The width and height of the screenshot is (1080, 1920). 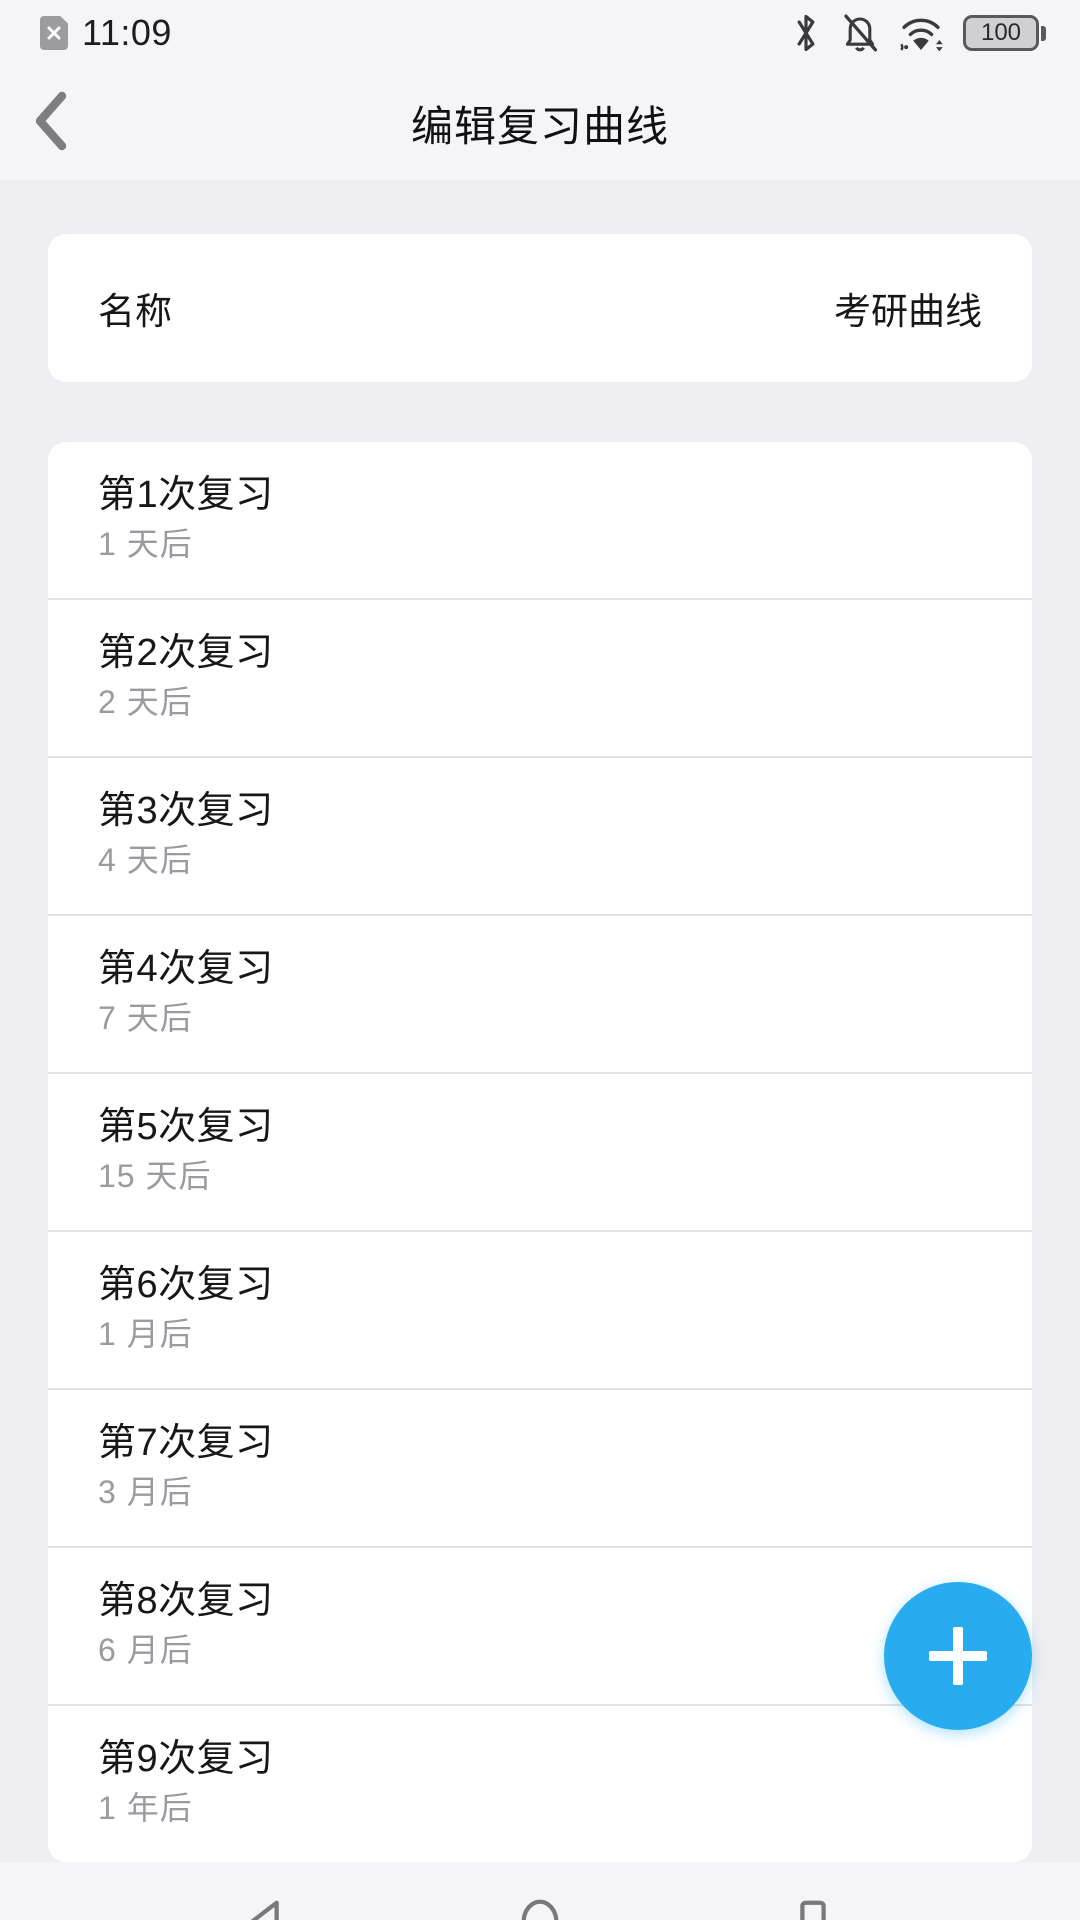 I want to click on back-chevron-icon, so click(x=52, y=123).